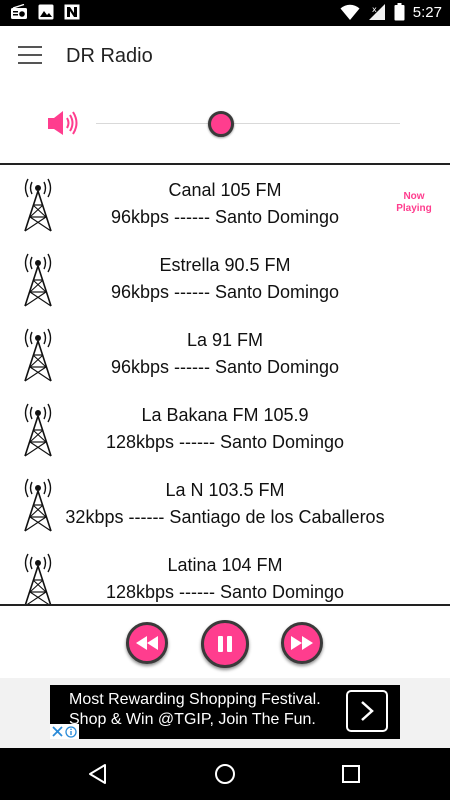 The height and width of the screenshot is (800, 450). I want to click on n-app-notification-icon, so click(72, 12).